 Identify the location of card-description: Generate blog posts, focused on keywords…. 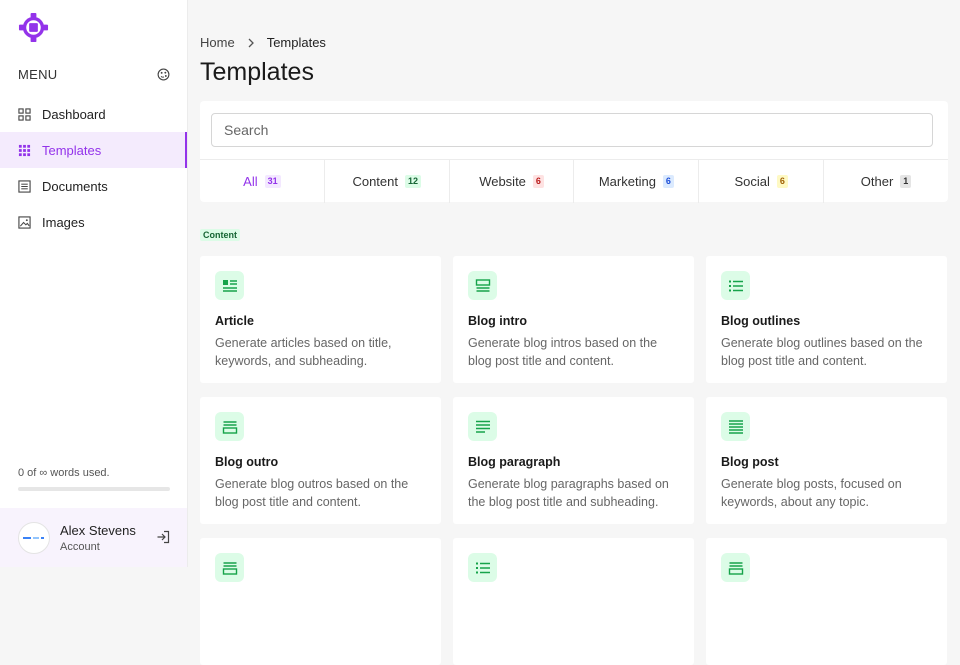
(811, 493).